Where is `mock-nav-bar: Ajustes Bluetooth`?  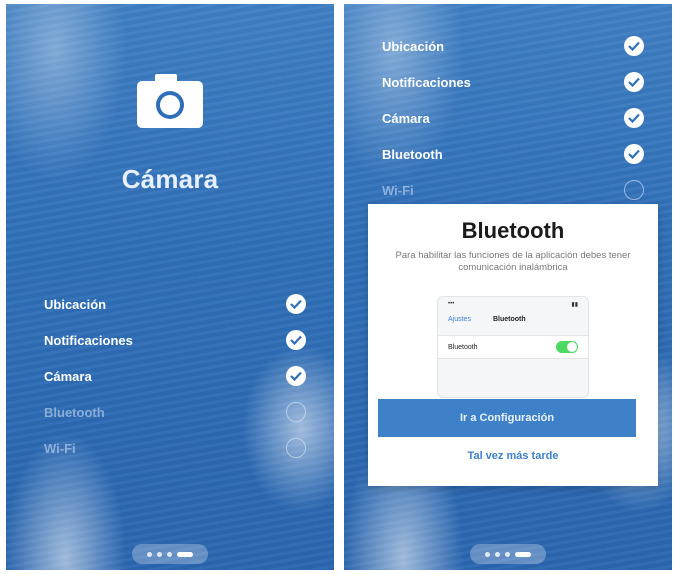
mock-nav-bar: Ajustes Bluetooth is located at coordinates (513, 319).